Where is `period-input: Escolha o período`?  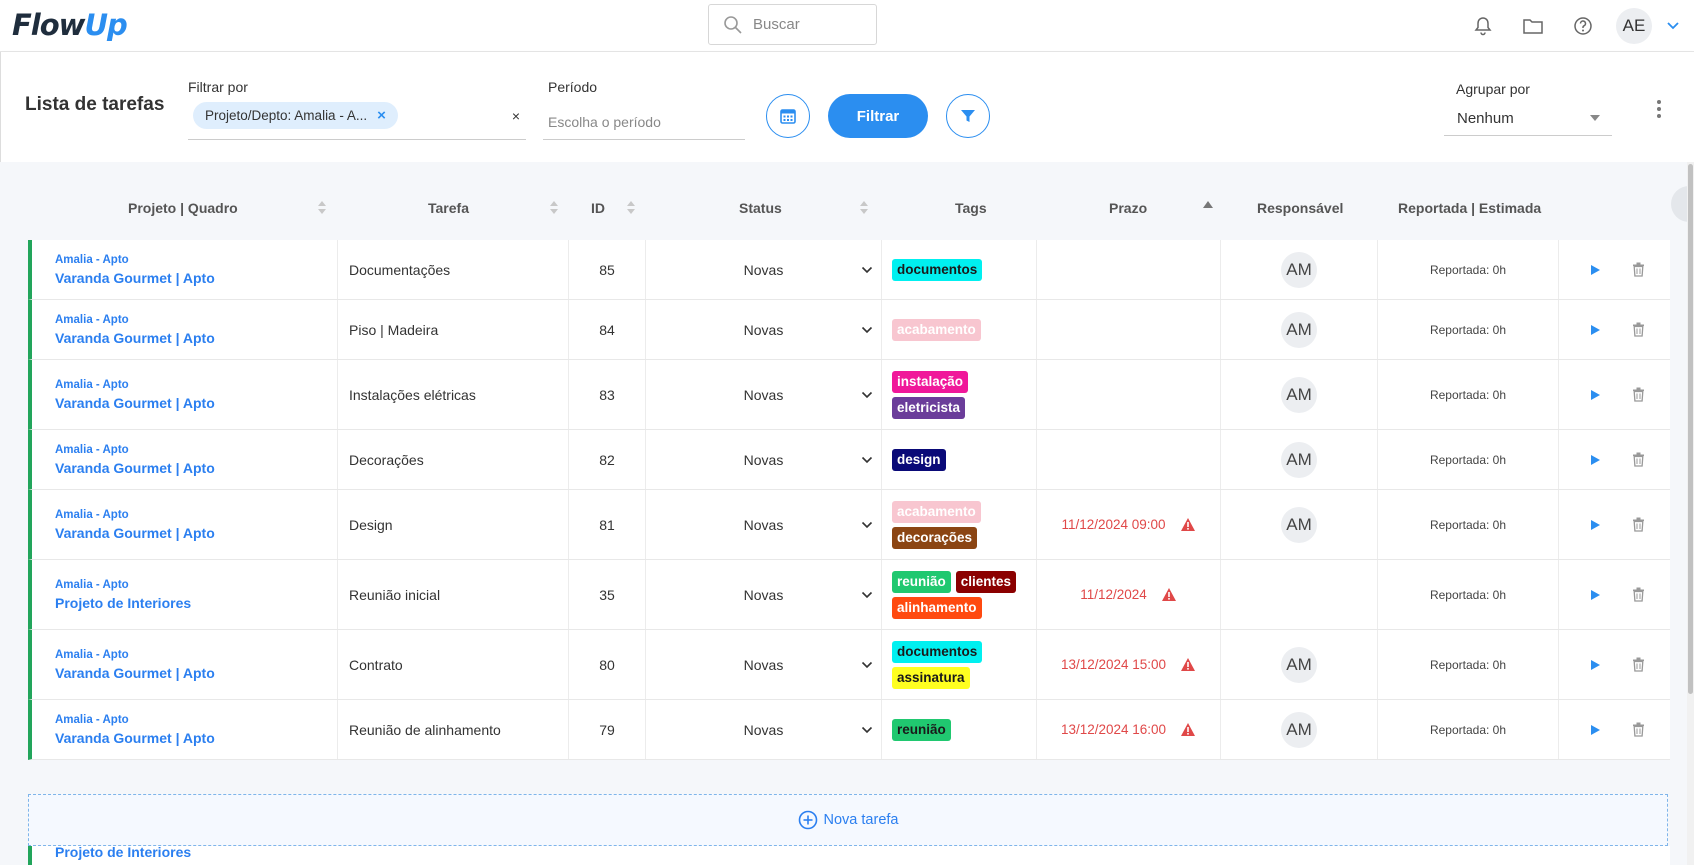
period-input: Escolha o período is located at coordinates (644, 123).